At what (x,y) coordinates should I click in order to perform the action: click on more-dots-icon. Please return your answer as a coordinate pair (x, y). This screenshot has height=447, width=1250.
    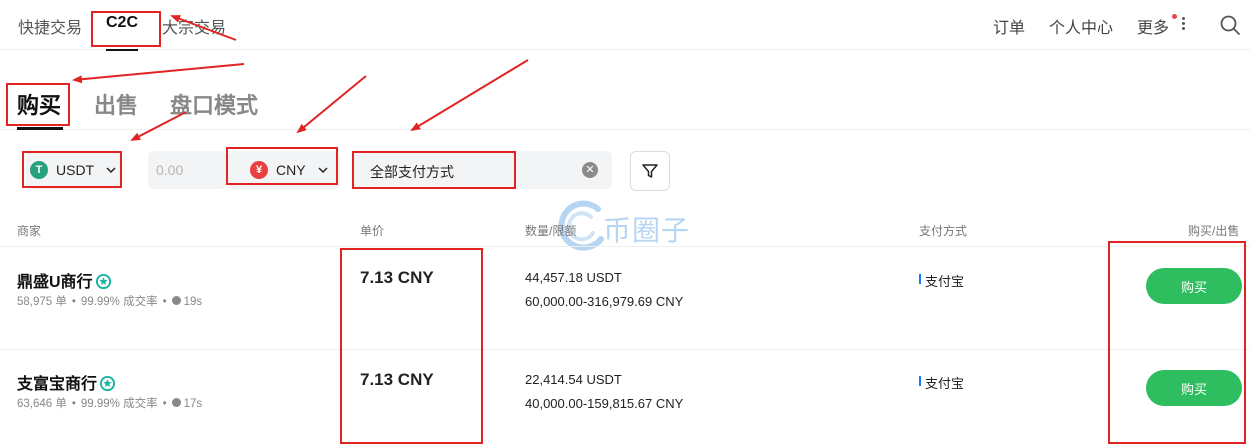
    Looking at the image, I should click on (1183, 24).